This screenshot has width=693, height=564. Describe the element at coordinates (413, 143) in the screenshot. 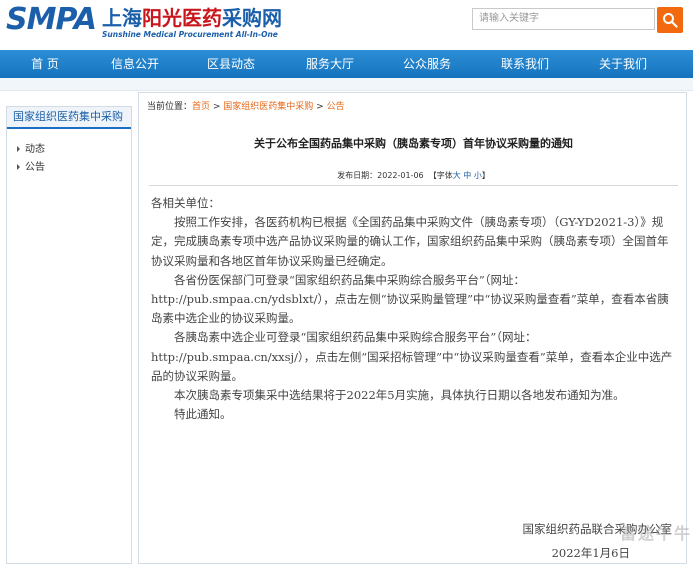

I see `article-title: 关于公布全国药品集中采购（胰岛素专项）首年协议采购量的通知` at that location.